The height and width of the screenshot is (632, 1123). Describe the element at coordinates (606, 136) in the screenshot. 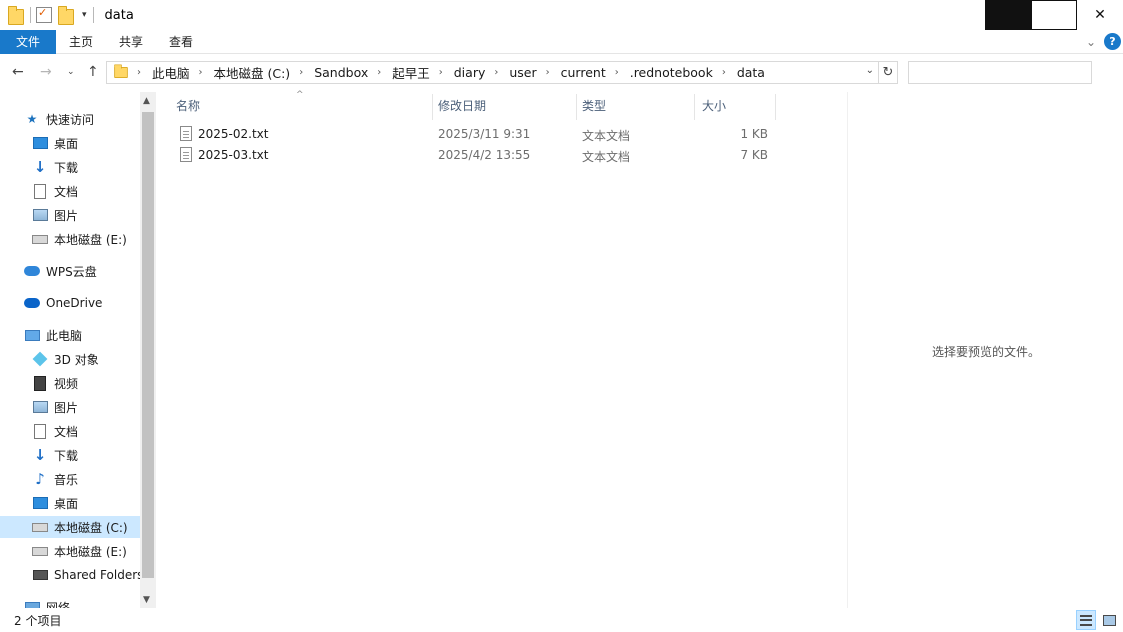

I see `file-type: 文本文档` at that location.